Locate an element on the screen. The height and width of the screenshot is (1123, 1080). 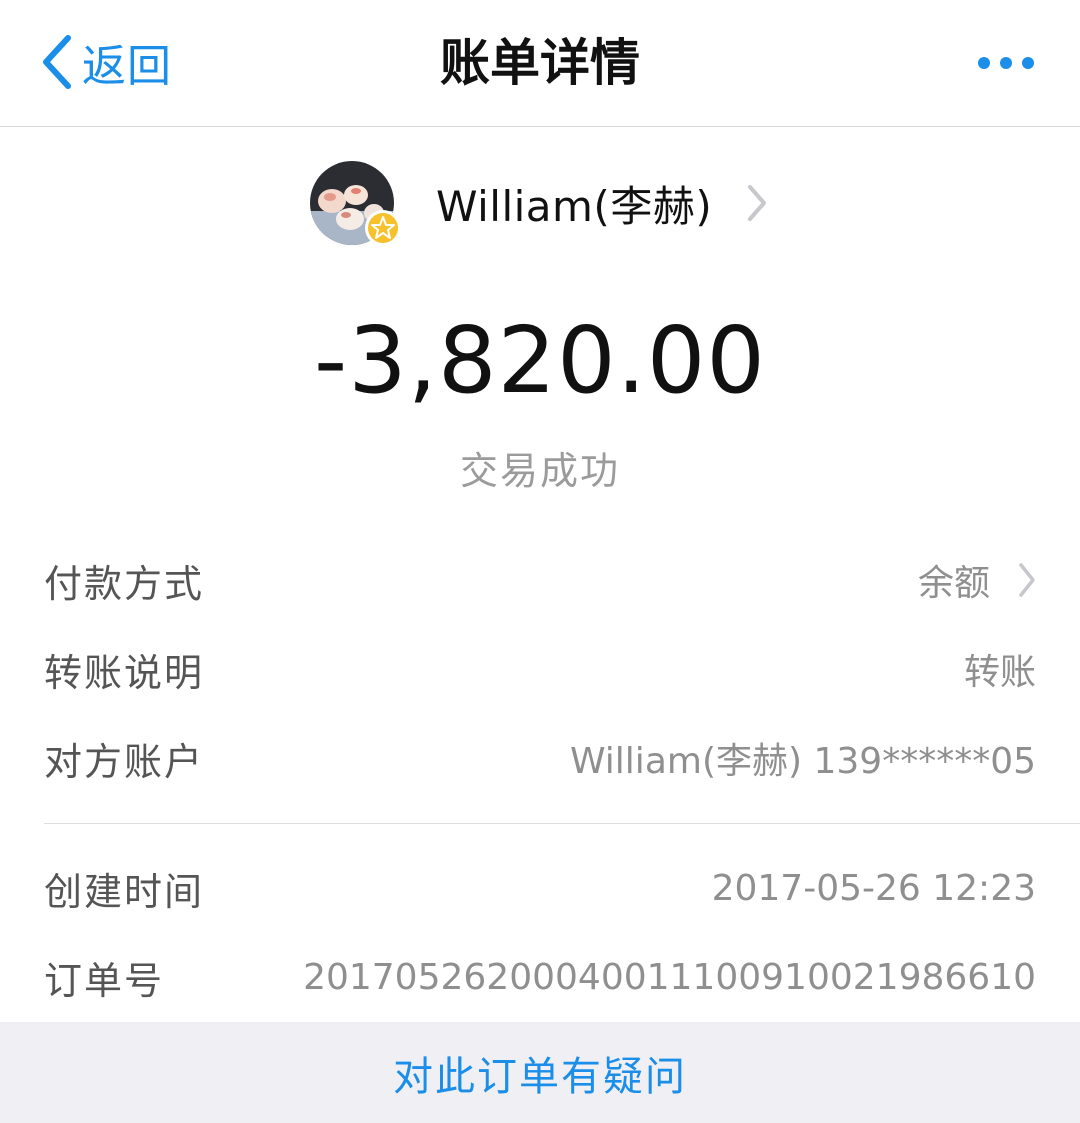
counterparty-label: 对方账户 is located at coordinates (124, 761).